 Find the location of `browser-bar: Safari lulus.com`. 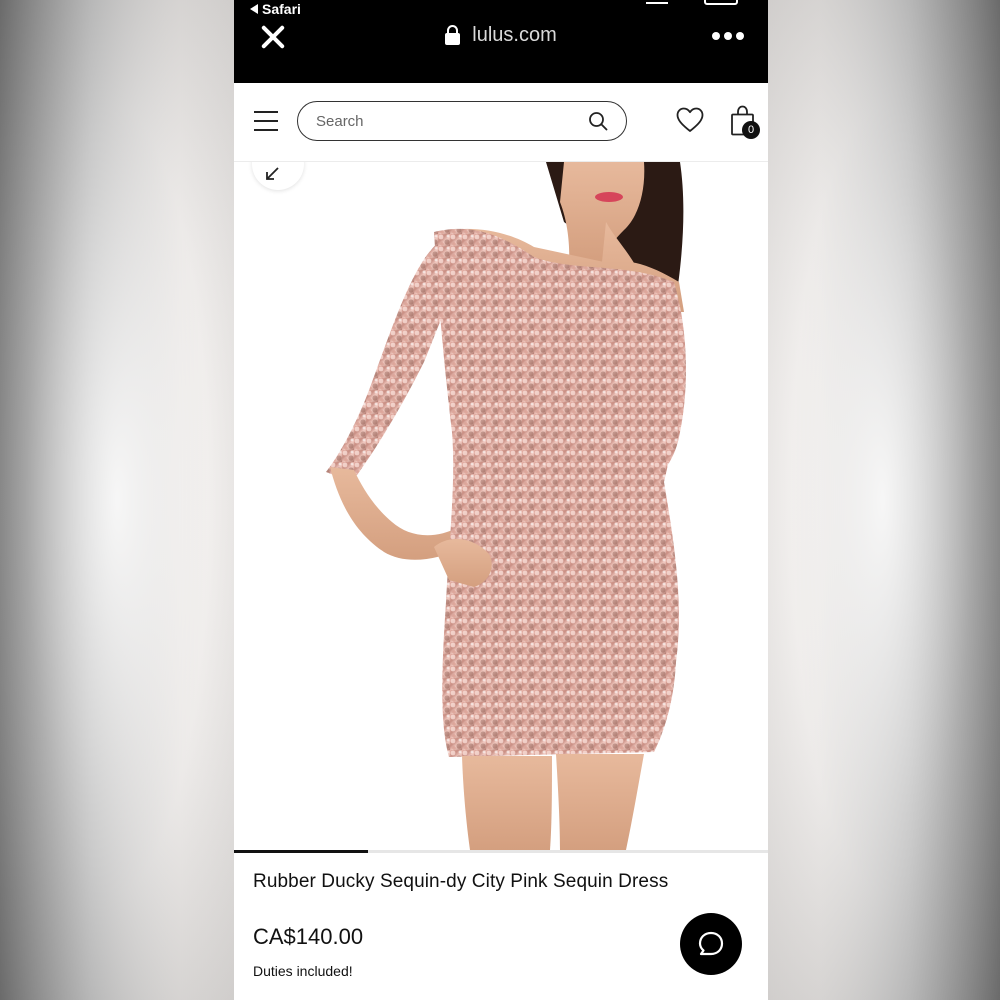

browser-bar: Safari lulus.com is located at coordinates (501, 41).